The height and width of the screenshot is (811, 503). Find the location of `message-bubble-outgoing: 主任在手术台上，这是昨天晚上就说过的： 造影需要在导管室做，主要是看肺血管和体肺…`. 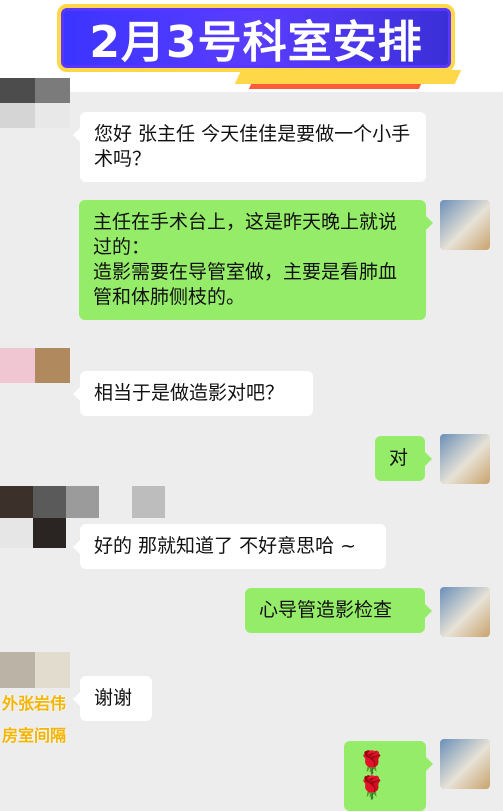

message-bubble-outgoing: 主任在手术台上，这是昨天晚上就说过的： 造影需要在导管室做，主要是看肺血管和体肺… is located at coordinates (256, 260).